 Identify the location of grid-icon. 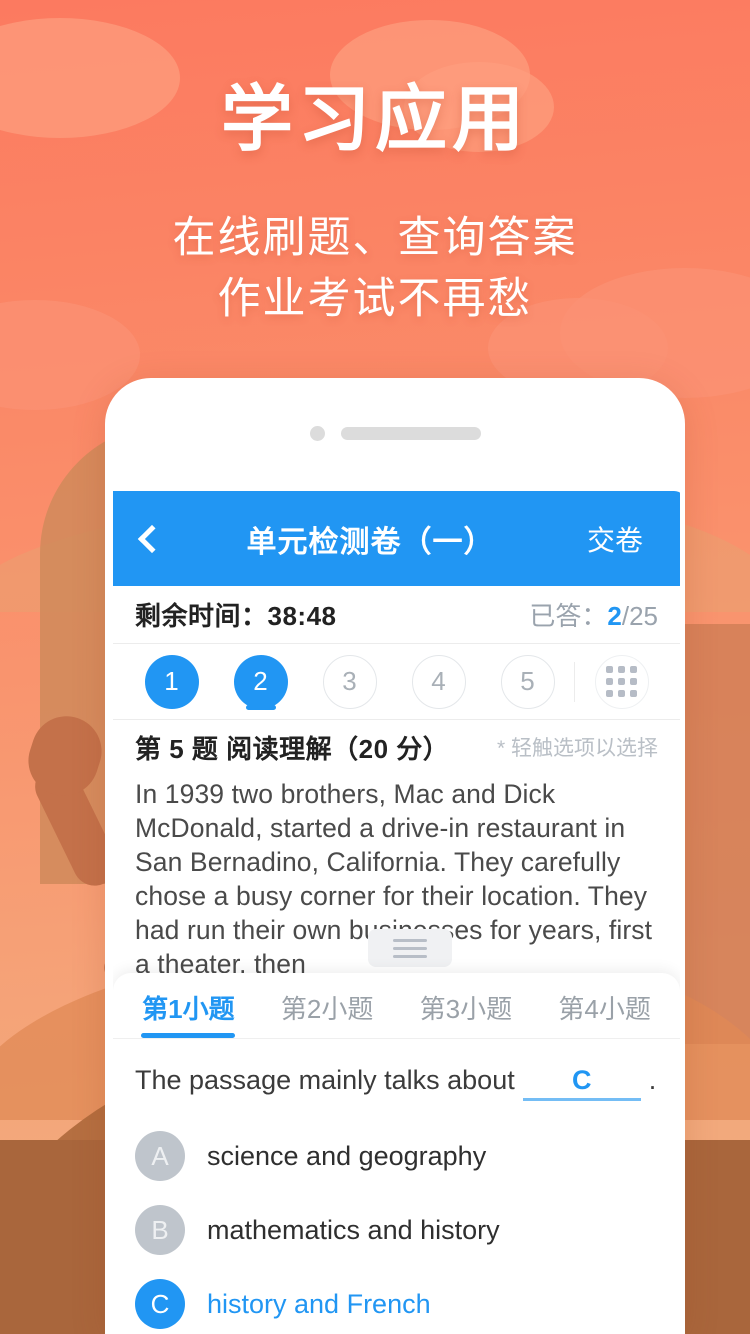
(621, 681).